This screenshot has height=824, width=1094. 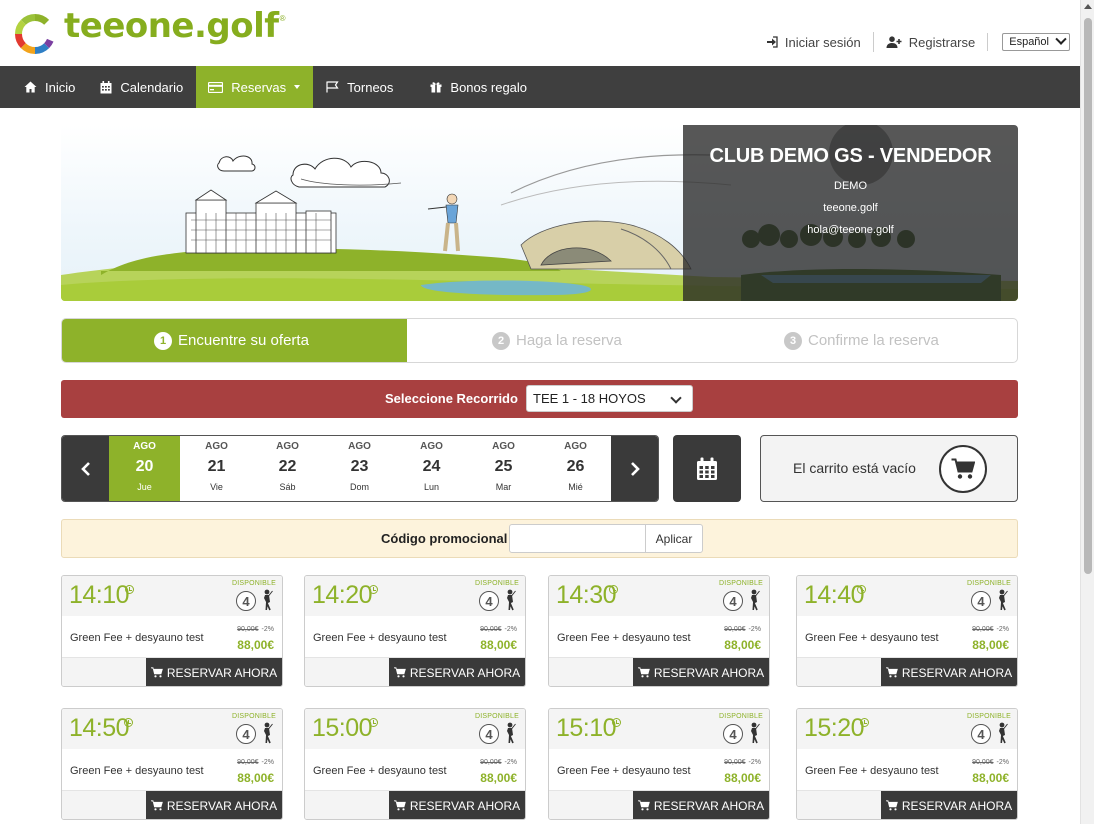 I want to click on tee-time: 14:10, so click(x=99, y=595).